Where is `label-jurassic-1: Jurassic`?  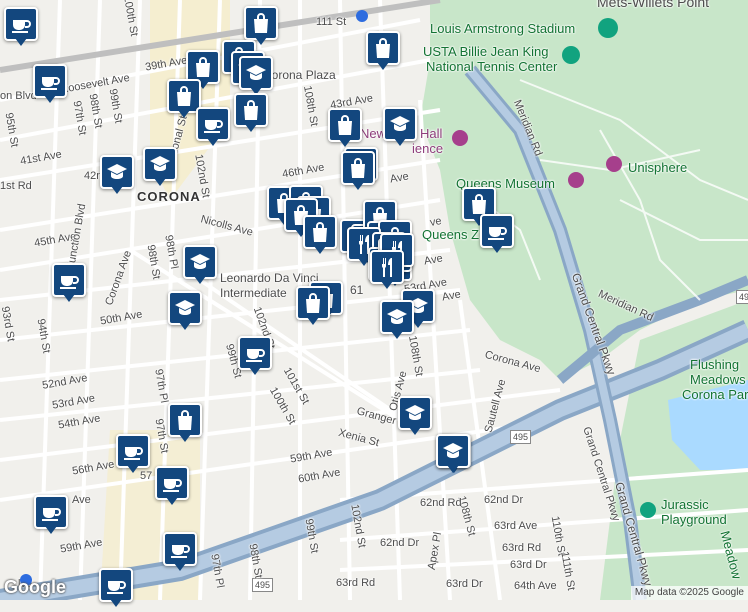
label-jurassic-1: Jurassic is located at coordinates (685, 504).